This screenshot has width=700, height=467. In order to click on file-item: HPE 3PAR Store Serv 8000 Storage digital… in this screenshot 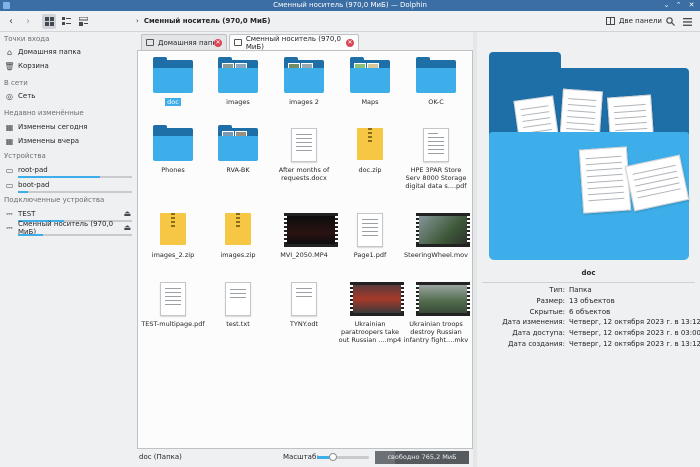, I will do `click(436, 159)`.